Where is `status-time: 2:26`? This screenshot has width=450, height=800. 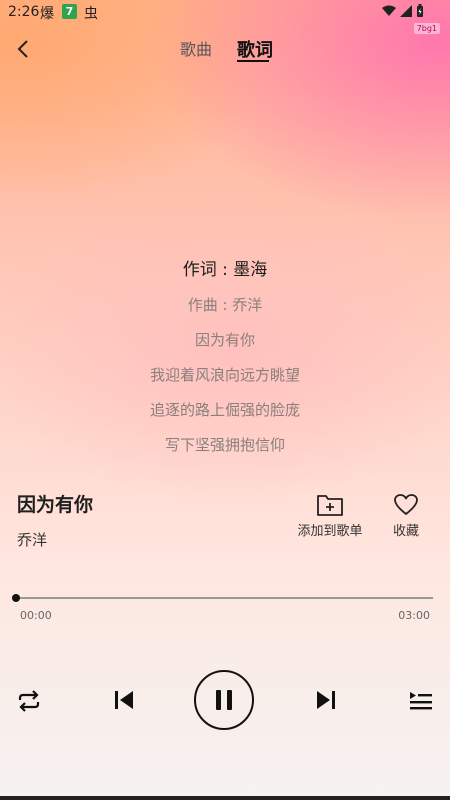 status-time: 2:26 is located at coordinates (24, 12).